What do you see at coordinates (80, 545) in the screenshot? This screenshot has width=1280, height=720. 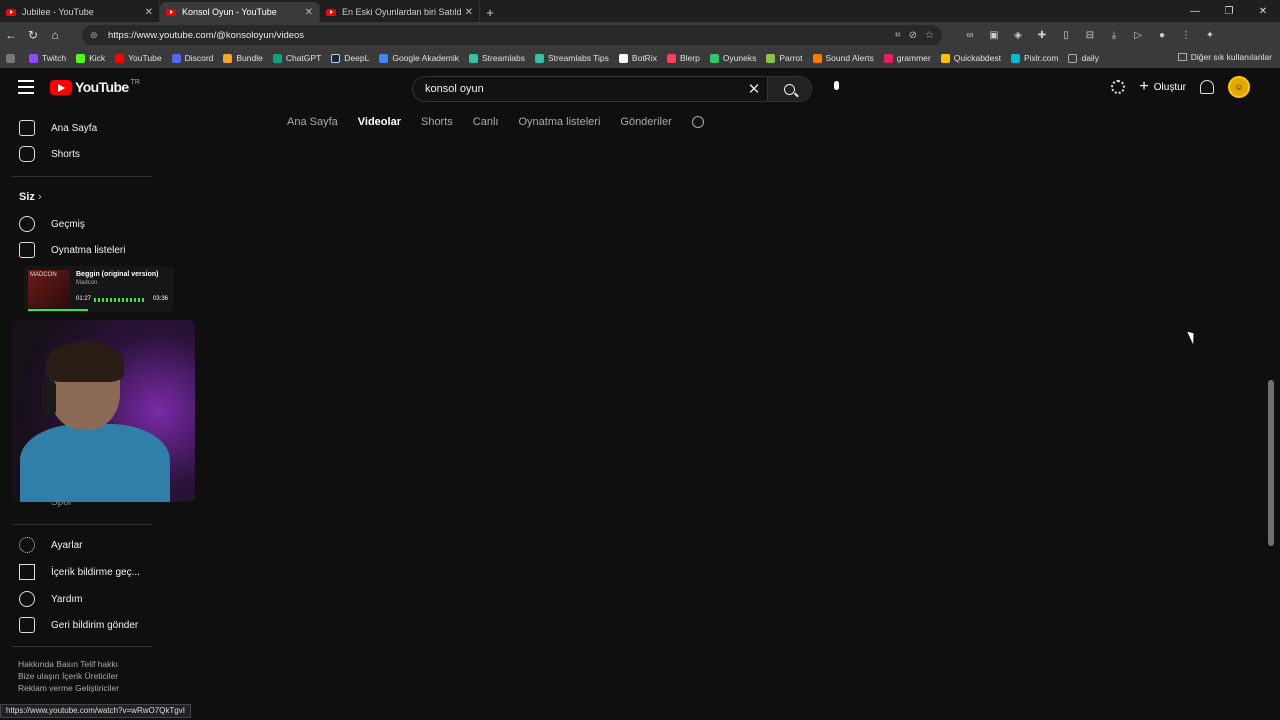 I see `sidebar-item-settings: Ayarlar` at bounding box center [80, 545].